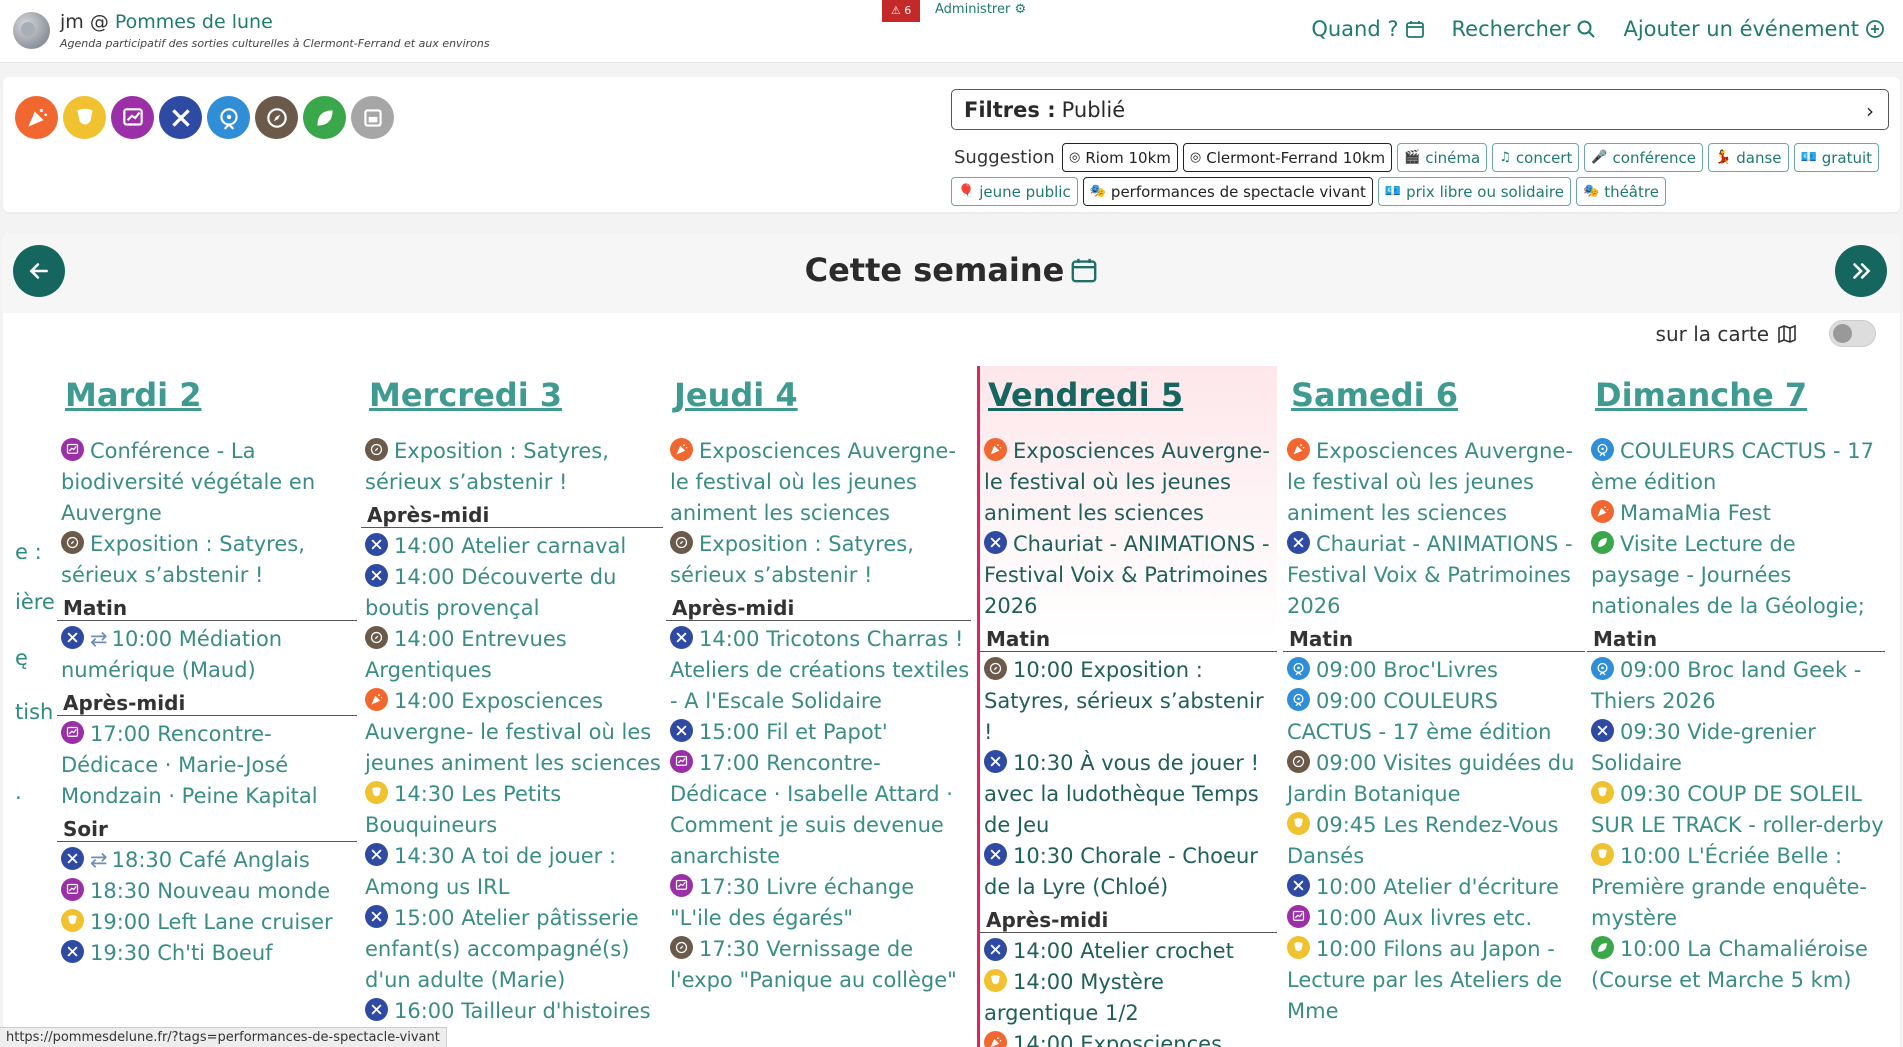  I want to click on clipped-event-fragment: ę, so click(21, 658).